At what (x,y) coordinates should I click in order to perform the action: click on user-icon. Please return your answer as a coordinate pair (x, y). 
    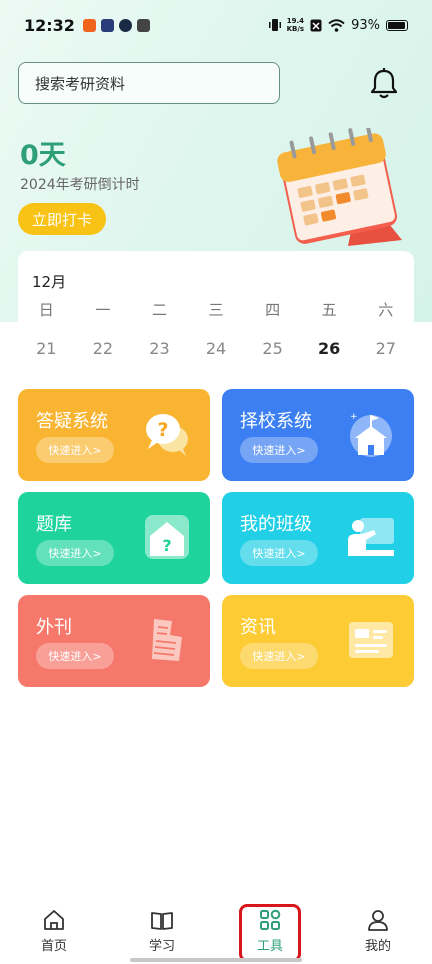
    Looking at the image, I should click on (378, 920).